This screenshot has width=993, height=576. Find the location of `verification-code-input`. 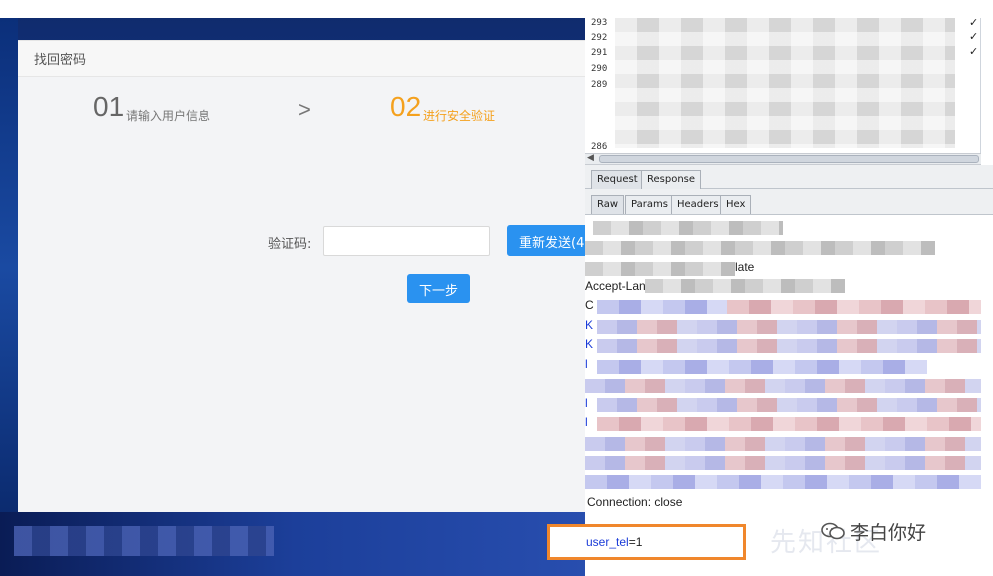

verification-code-input is located at coordinates (406, 241).